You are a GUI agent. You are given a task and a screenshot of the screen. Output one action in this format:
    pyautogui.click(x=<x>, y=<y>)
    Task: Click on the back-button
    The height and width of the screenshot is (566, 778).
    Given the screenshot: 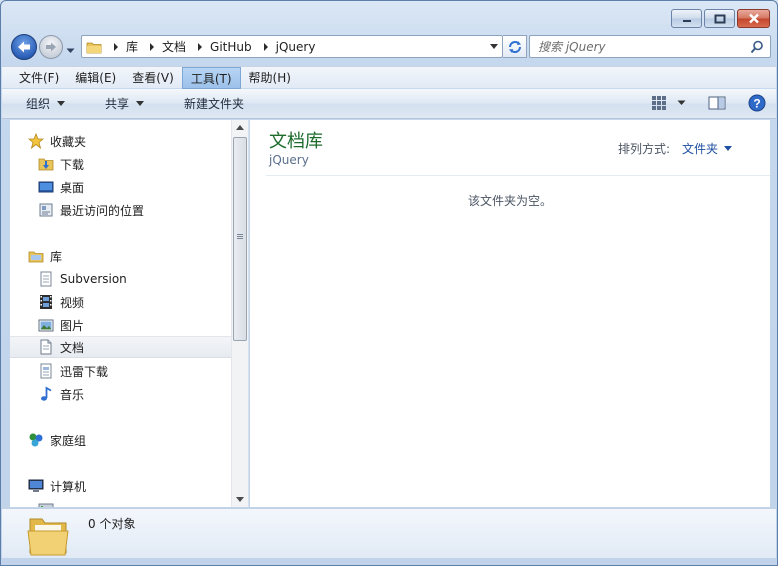 What is the action you would take?
    pyautogui.click(x=24, y=47)
    